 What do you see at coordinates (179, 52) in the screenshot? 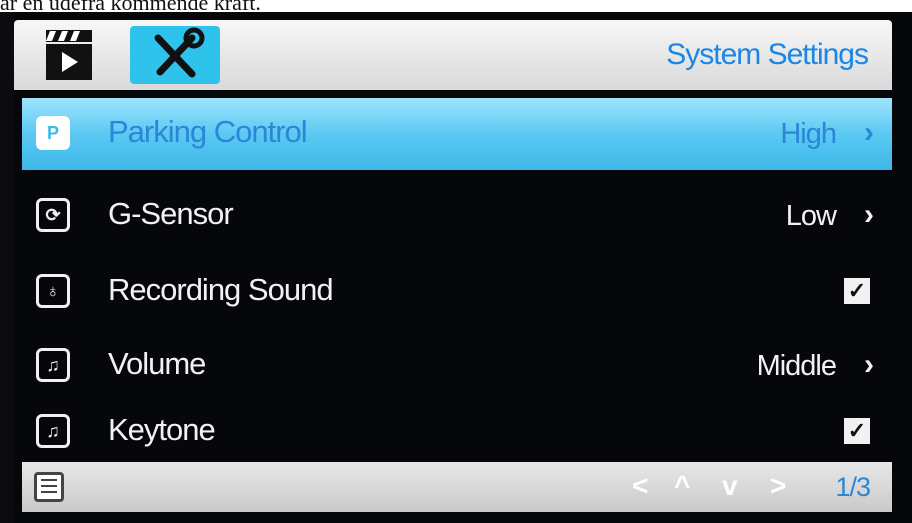
I see `tools-icon` at bounding box center [179, 52].